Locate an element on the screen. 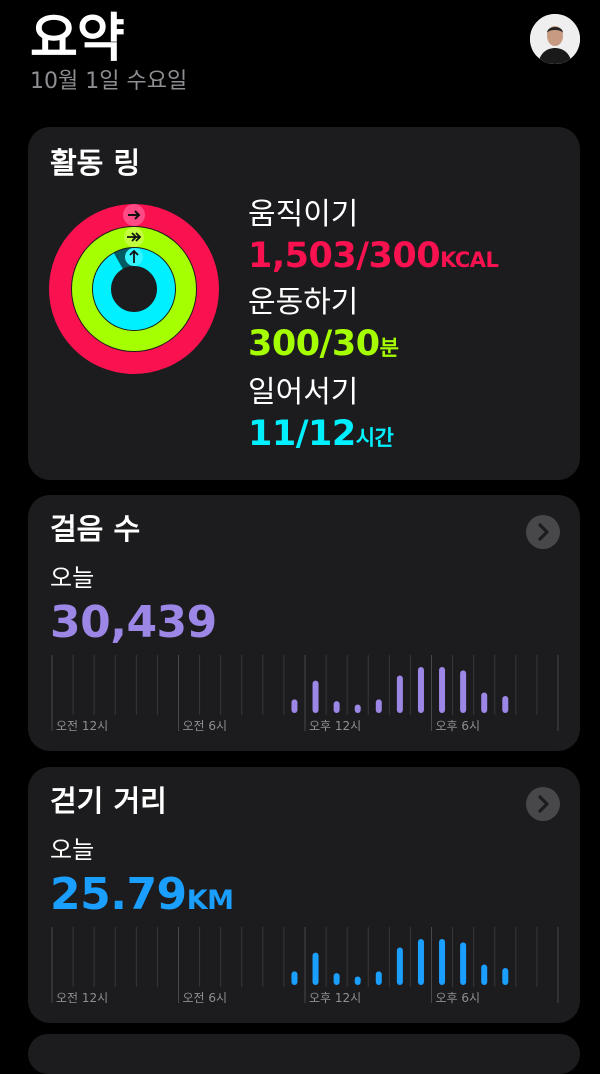 This screenshot has height=1074, width=600. stand-value-number: 11/12 is located at coordinates (302, 434).